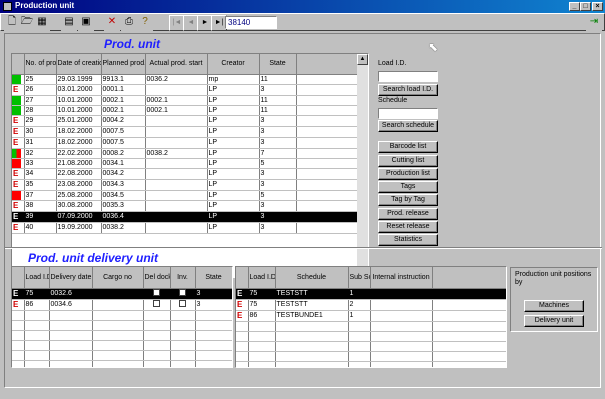  I want to click on col-header: Internal instruction, so click(401, 278).